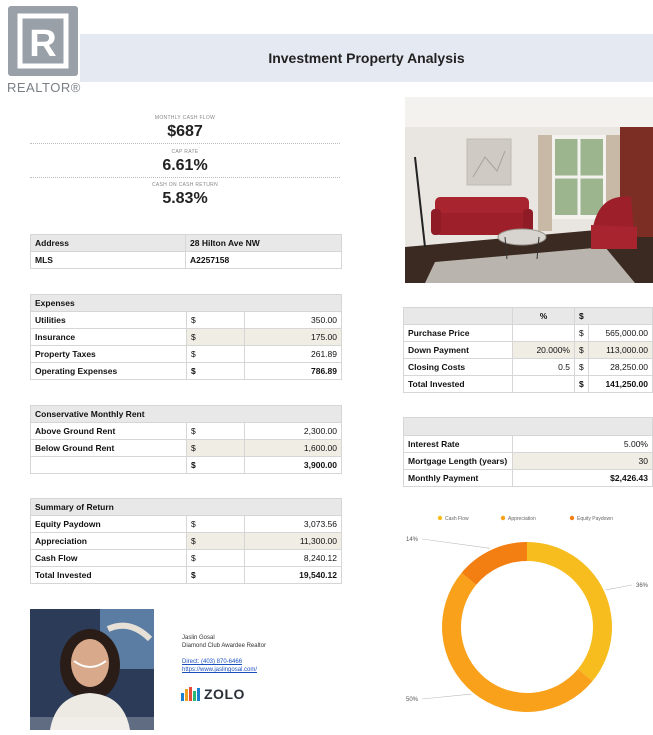 The width and height of the screenshot is (653, 735). Describe the element at coordinates (293, 575) in the screenshot. I see `table-cell-value: 19,540.12` at that location.